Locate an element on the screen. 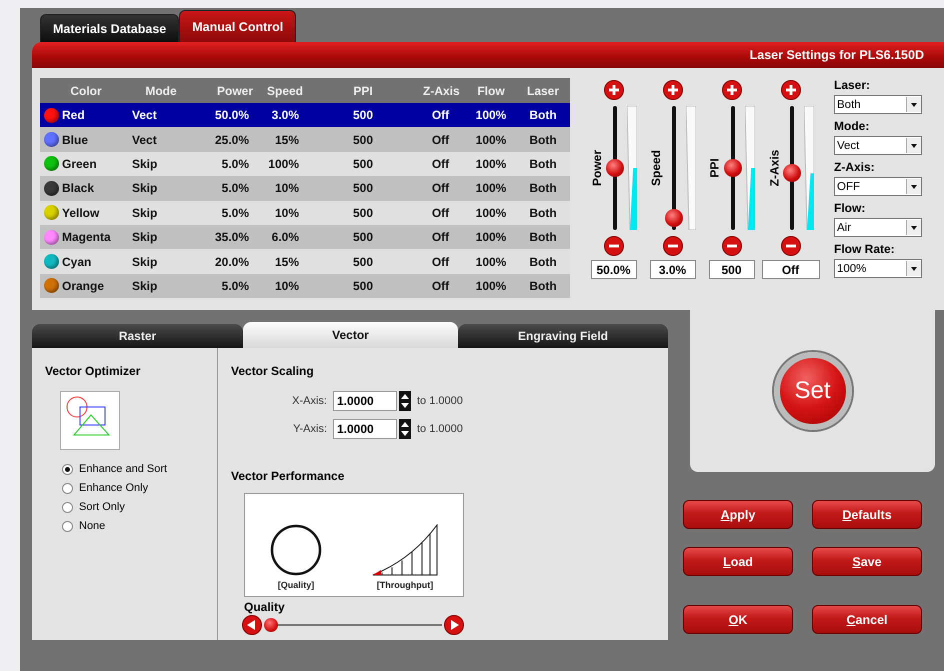 This screenshot has width=944, height=671. table-row: Black Skip 5.0% 10% 500 Off 100% Both is located at coordinates (305, 188).